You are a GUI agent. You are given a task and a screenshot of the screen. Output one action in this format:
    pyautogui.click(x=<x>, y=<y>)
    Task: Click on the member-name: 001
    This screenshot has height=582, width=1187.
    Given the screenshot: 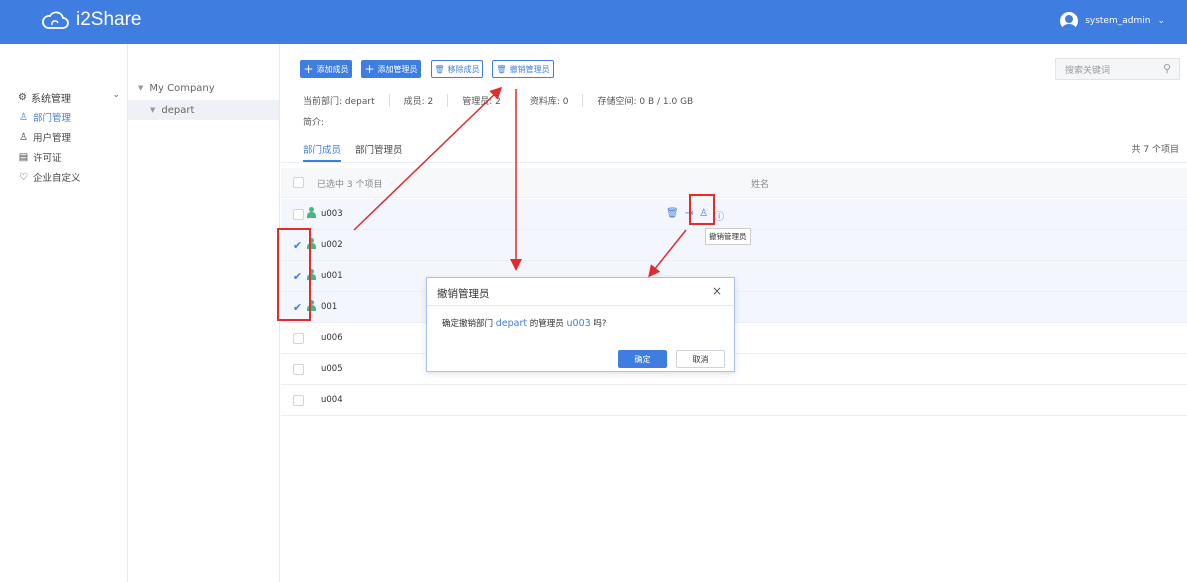 What is the action you would take?
    pyautogui.click(x=329, y=307)
    